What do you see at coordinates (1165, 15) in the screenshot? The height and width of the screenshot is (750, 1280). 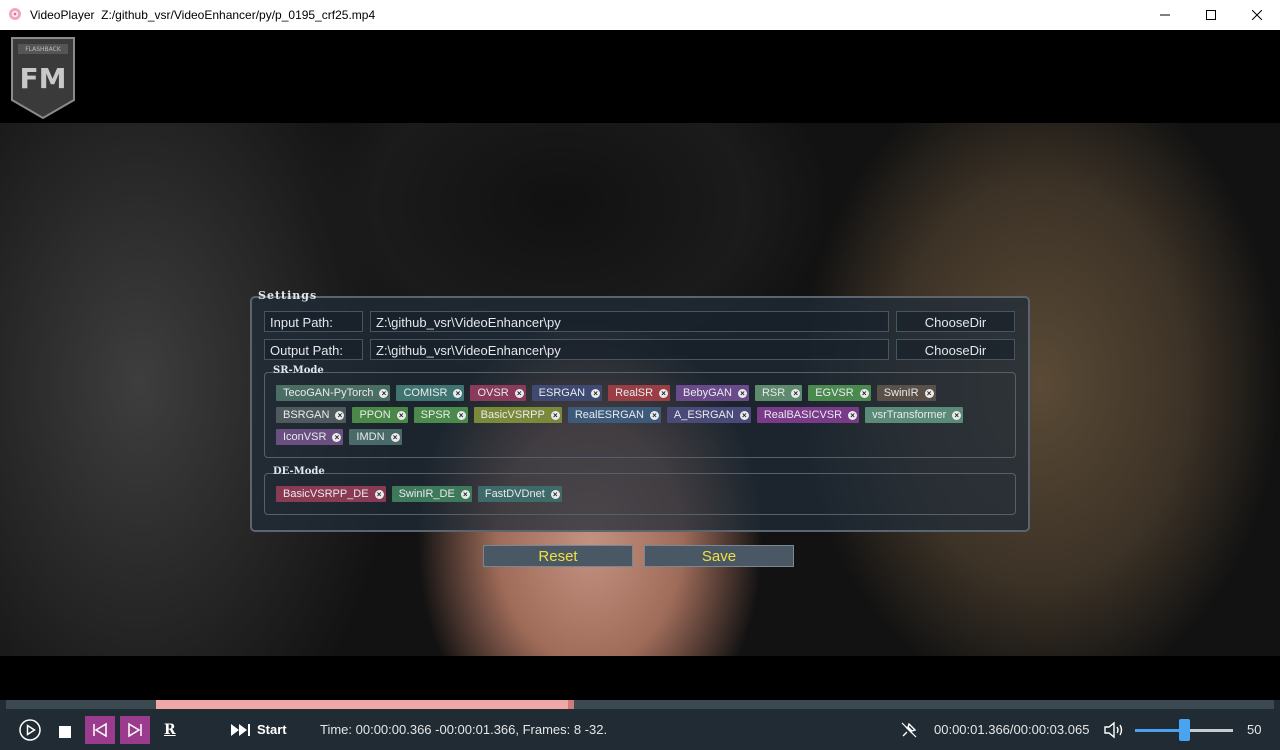 I see `minimize-button` at bounding box center [1165, 15].